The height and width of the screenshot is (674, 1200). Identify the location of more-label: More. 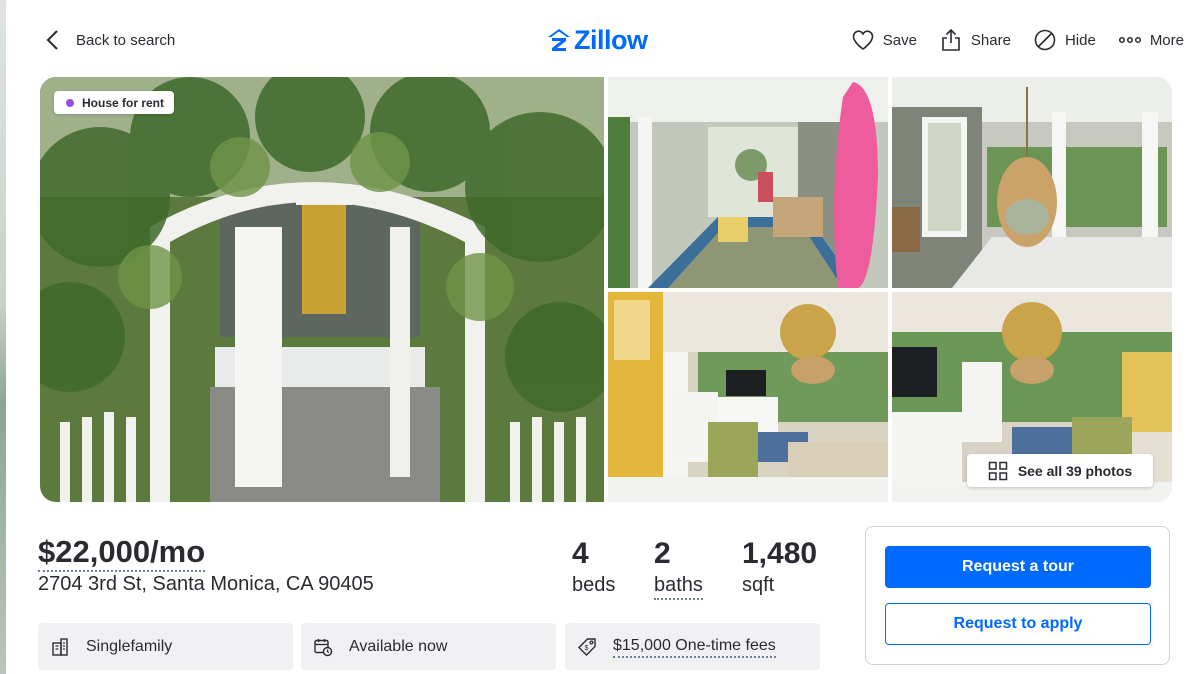
(1166, 40).